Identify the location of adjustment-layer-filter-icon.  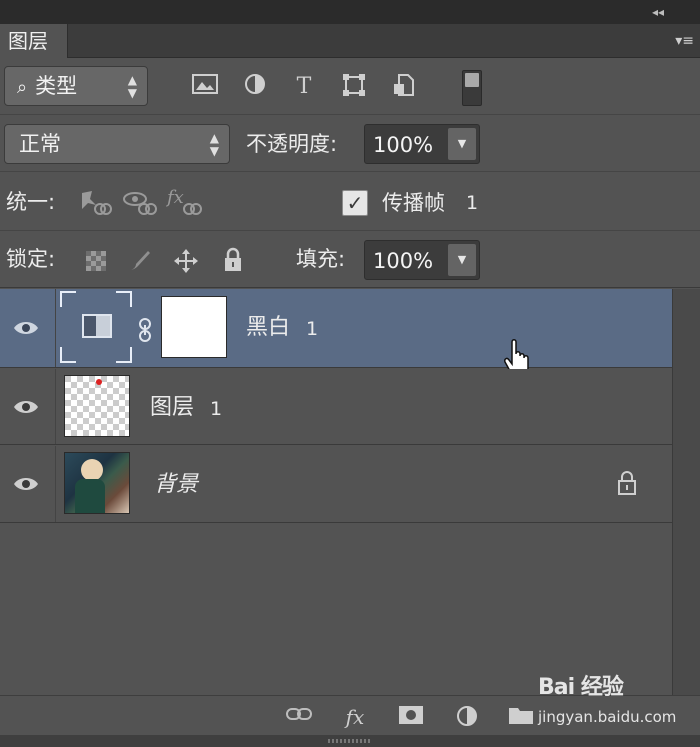
(255, 87).